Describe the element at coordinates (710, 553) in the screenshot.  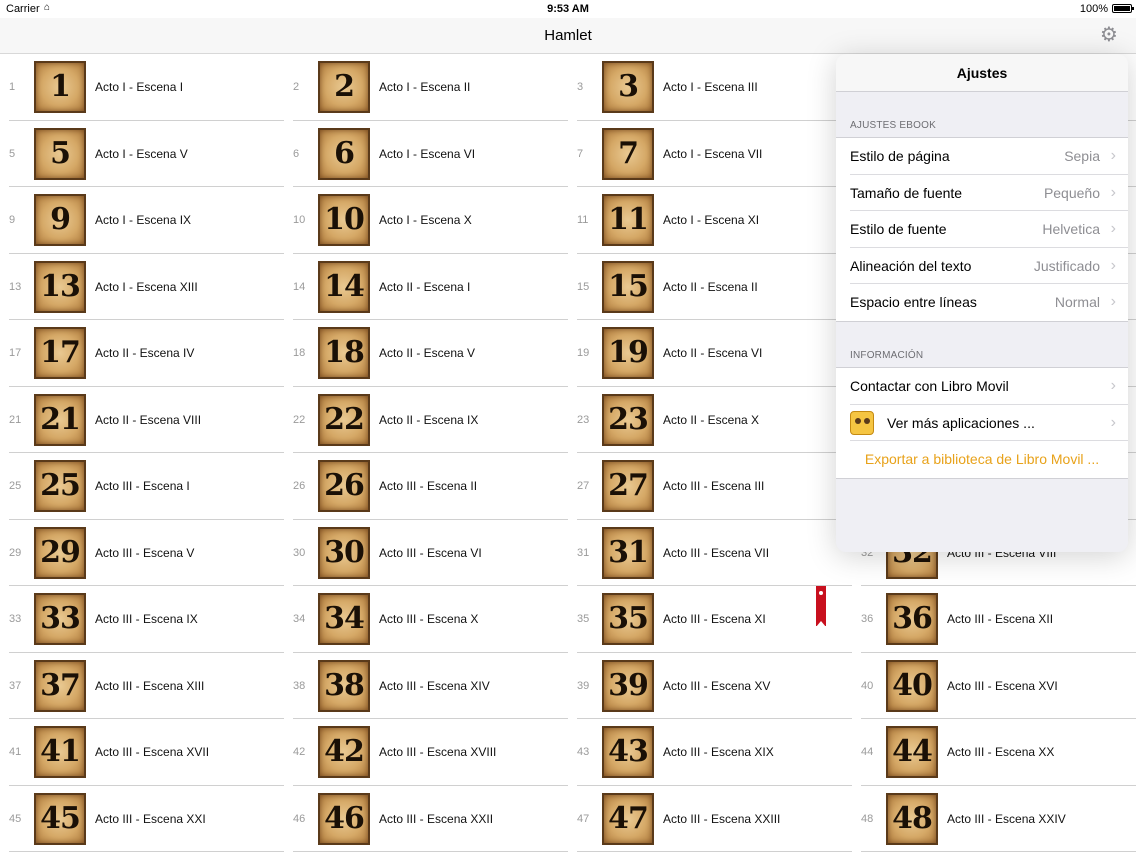
I see `scene-cell: 31 31 Acto III - Escena VII` at that location.